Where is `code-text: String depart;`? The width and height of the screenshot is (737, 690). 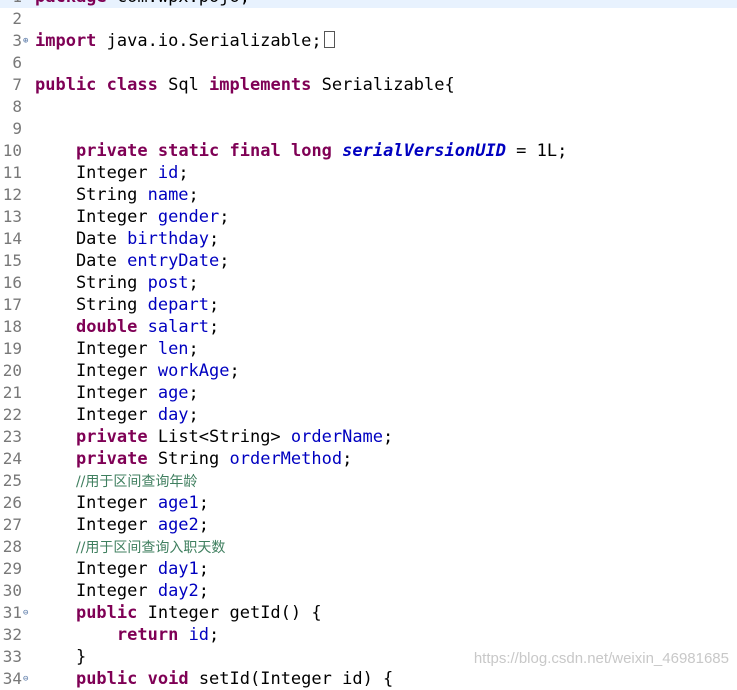 code-text: String depart; is located at coordinates (127, 305).